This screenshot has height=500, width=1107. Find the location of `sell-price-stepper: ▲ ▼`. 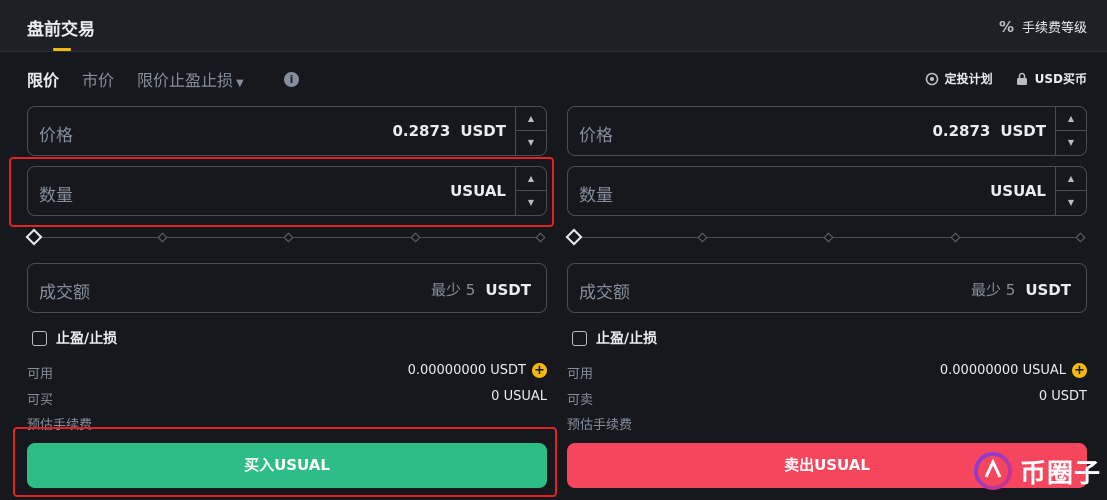

sell-price-stepper: ▲ ▼ is located at coordinates (1070, 131).